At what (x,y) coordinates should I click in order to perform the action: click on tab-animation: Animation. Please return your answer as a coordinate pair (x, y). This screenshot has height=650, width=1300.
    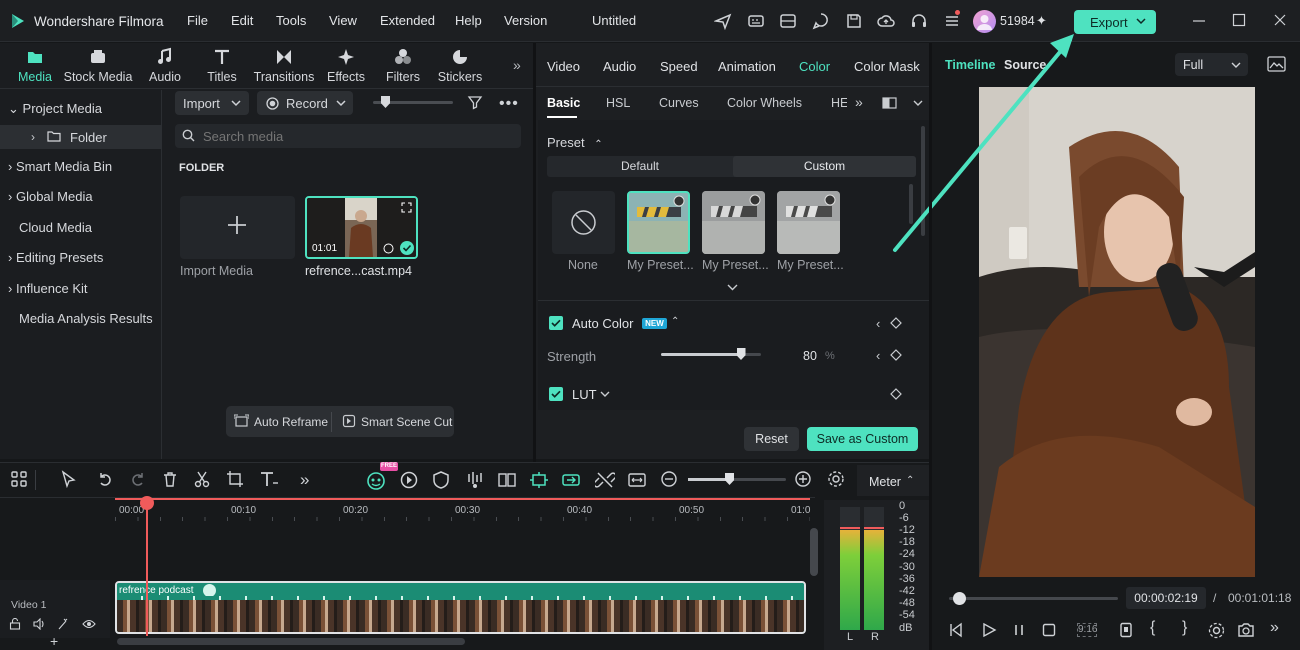
    Looking at the image, I should click on (747, 66).